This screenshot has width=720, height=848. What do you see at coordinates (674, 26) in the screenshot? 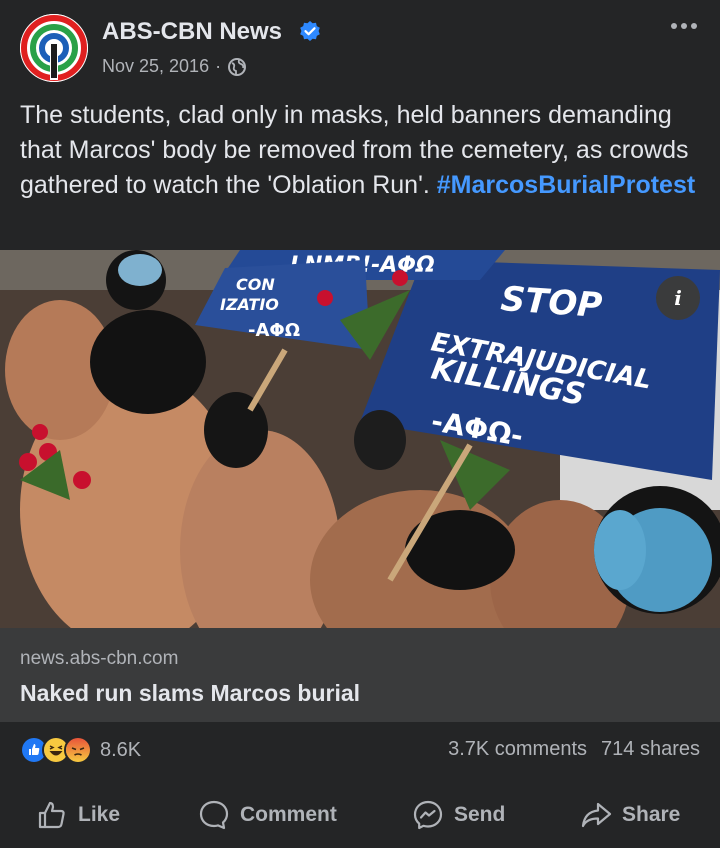
I see `more-icon` at bounding box center [674, 26].